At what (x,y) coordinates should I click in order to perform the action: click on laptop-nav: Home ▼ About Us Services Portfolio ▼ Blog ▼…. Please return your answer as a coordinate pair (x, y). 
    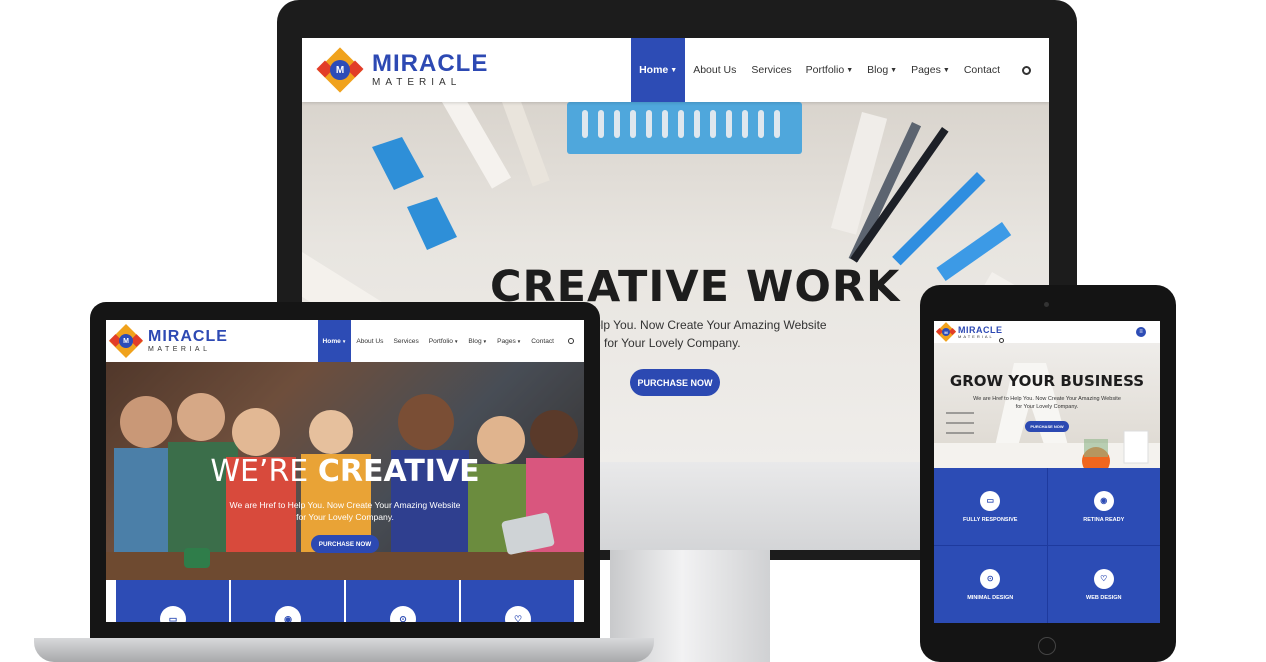
    Looking at the image, I should click on (447, 341).